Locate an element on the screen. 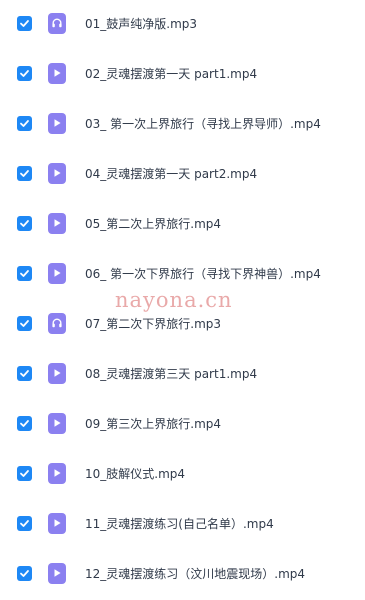  file-name: 11_灵魂摆渡练习(自己名单）.mp4 is located at coordinates (179, 523).